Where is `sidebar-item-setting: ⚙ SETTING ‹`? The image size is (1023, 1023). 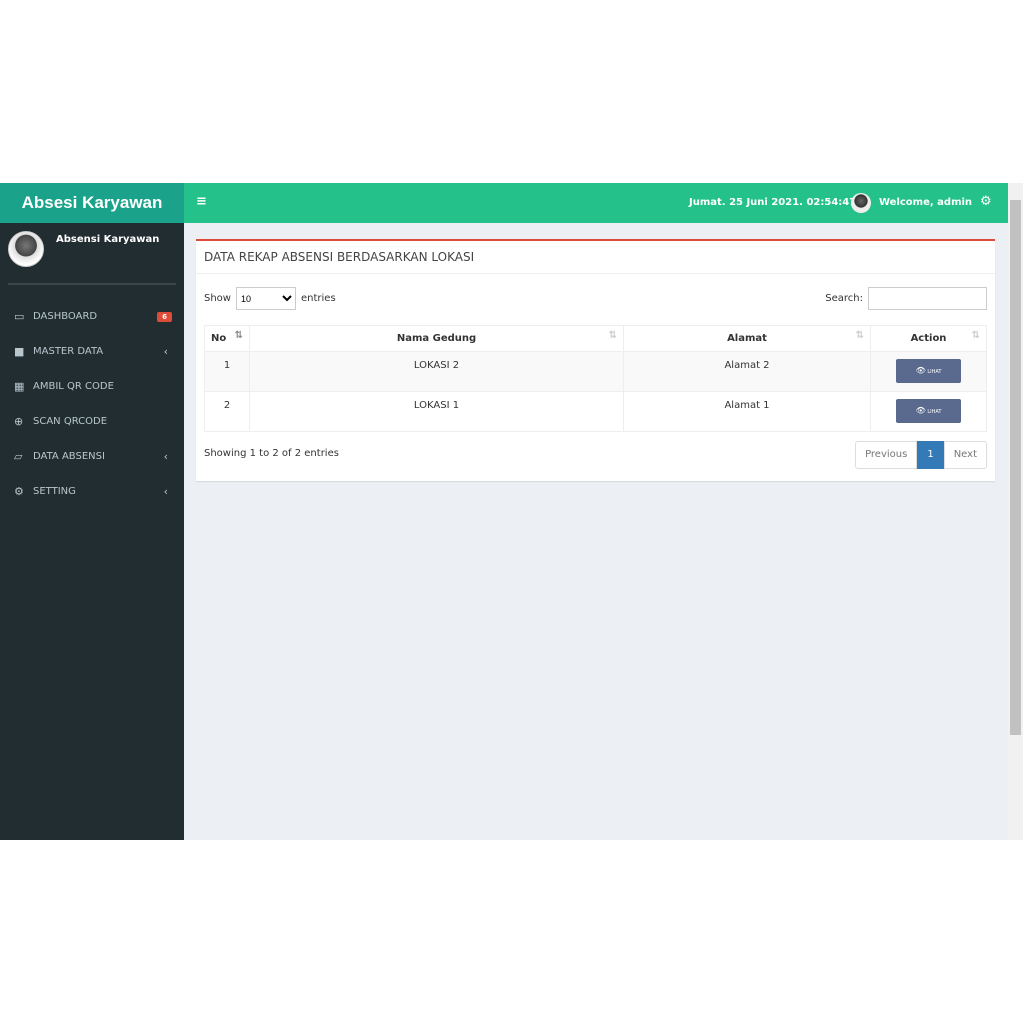
sidebar-item-setting: ⚙ SETTING ‹ is located at coordinates (92, 491).